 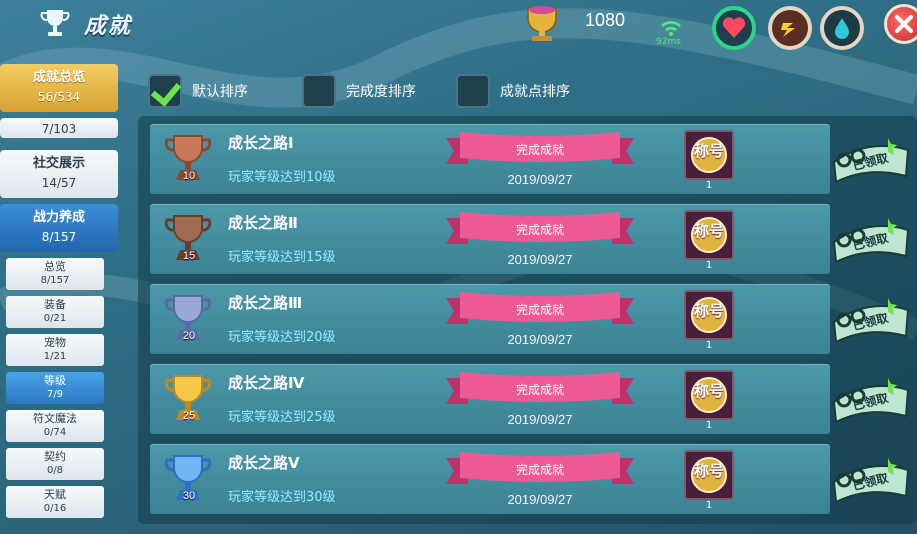 What do you see at coordinates (59, 88) in the screenshot?
I see `sidebar-item-overview: 成就总览 56/534` at bounding box center [59, 88].